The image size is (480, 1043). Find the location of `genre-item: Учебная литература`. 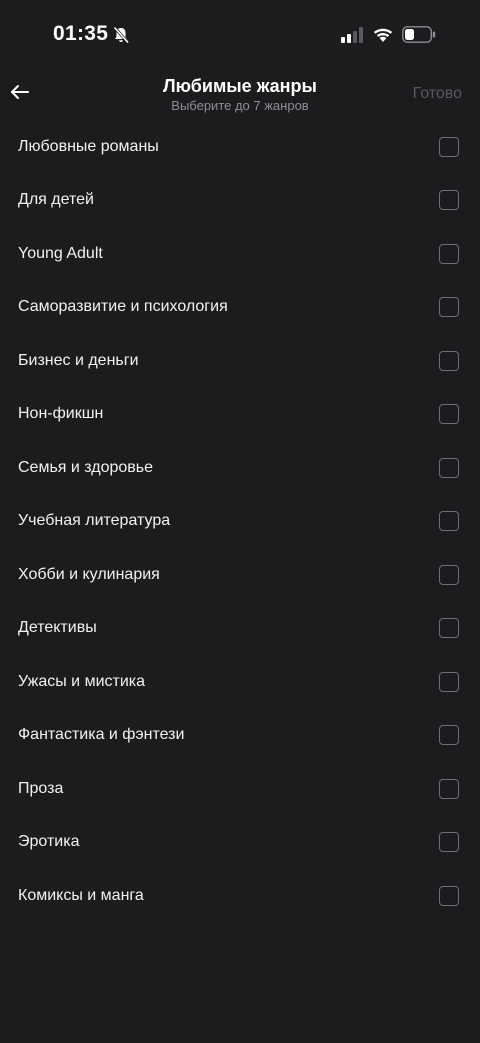

genre-item: Учебная литература is located at coordinates (240, 522).